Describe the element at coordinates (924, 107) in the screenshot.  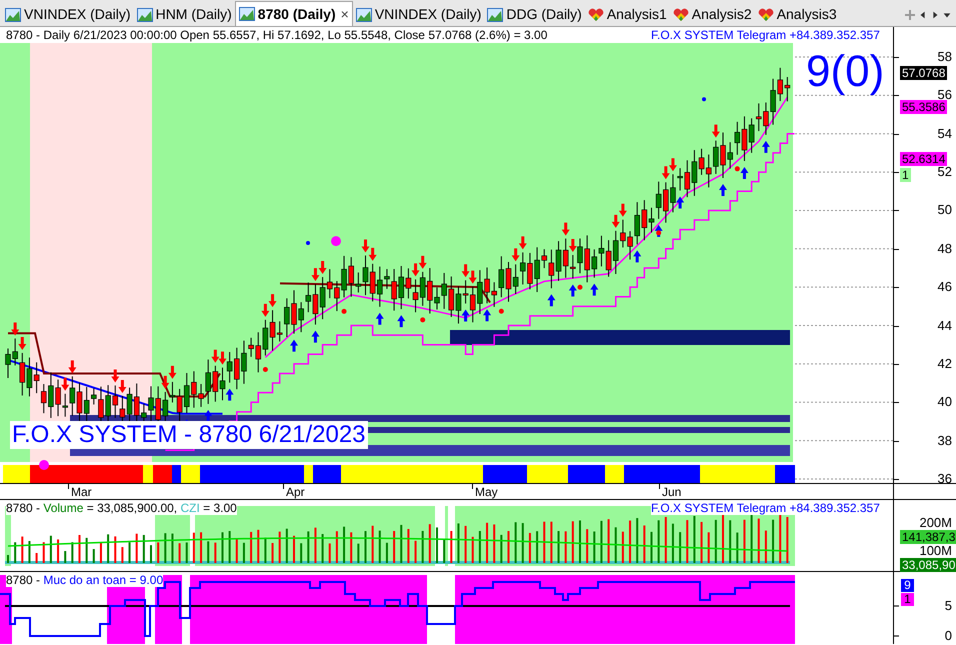
I see `price-tag: 55.3586` at that location.